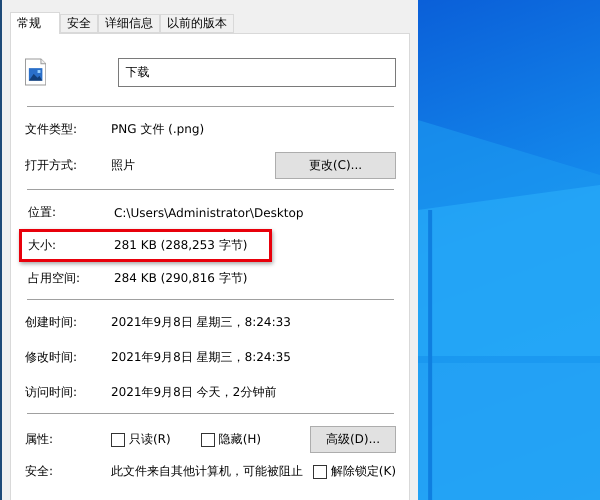 Image resolution: width=600 pixels, height=500 pixels. I want to click on field-value: PNG 文件 (.png), so click(157, 129).